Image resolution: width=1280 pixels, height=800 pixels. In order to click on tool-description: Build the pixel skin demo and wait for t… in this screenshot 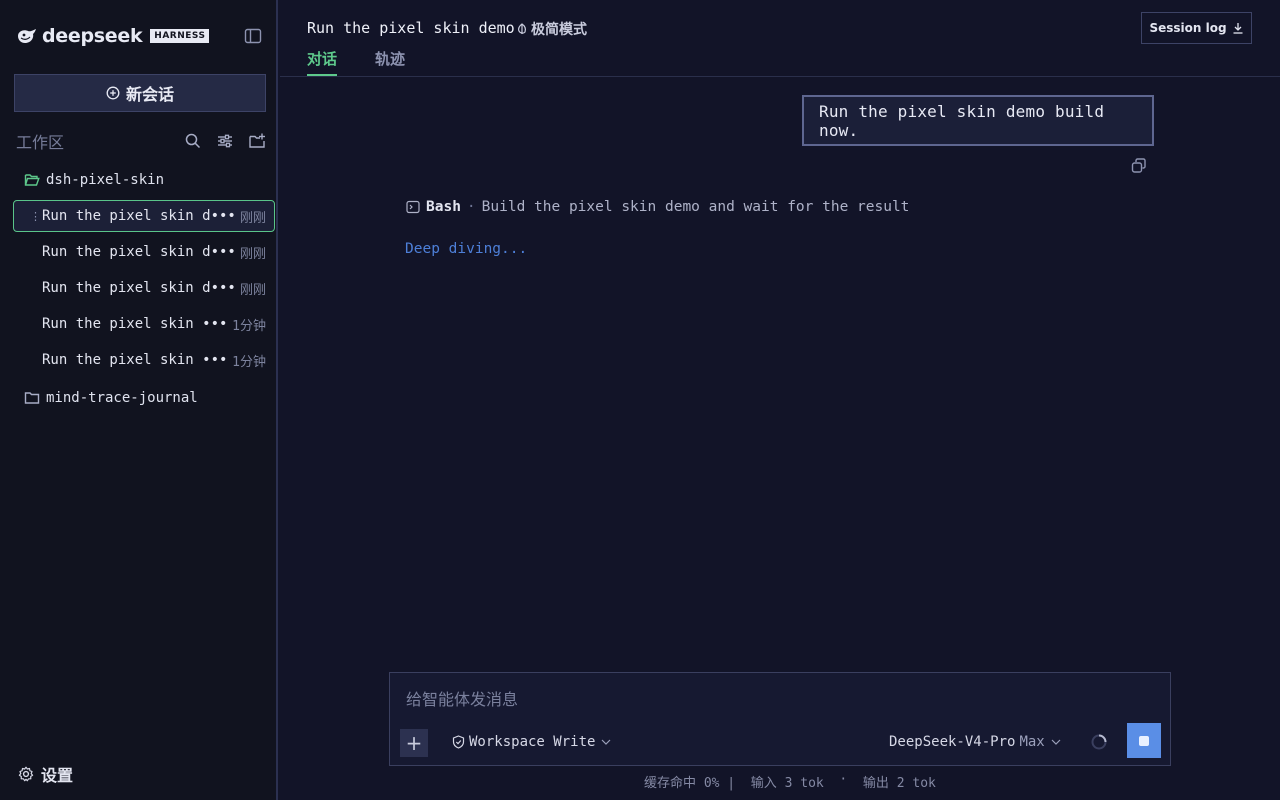, I will do `click(695, 207)`.